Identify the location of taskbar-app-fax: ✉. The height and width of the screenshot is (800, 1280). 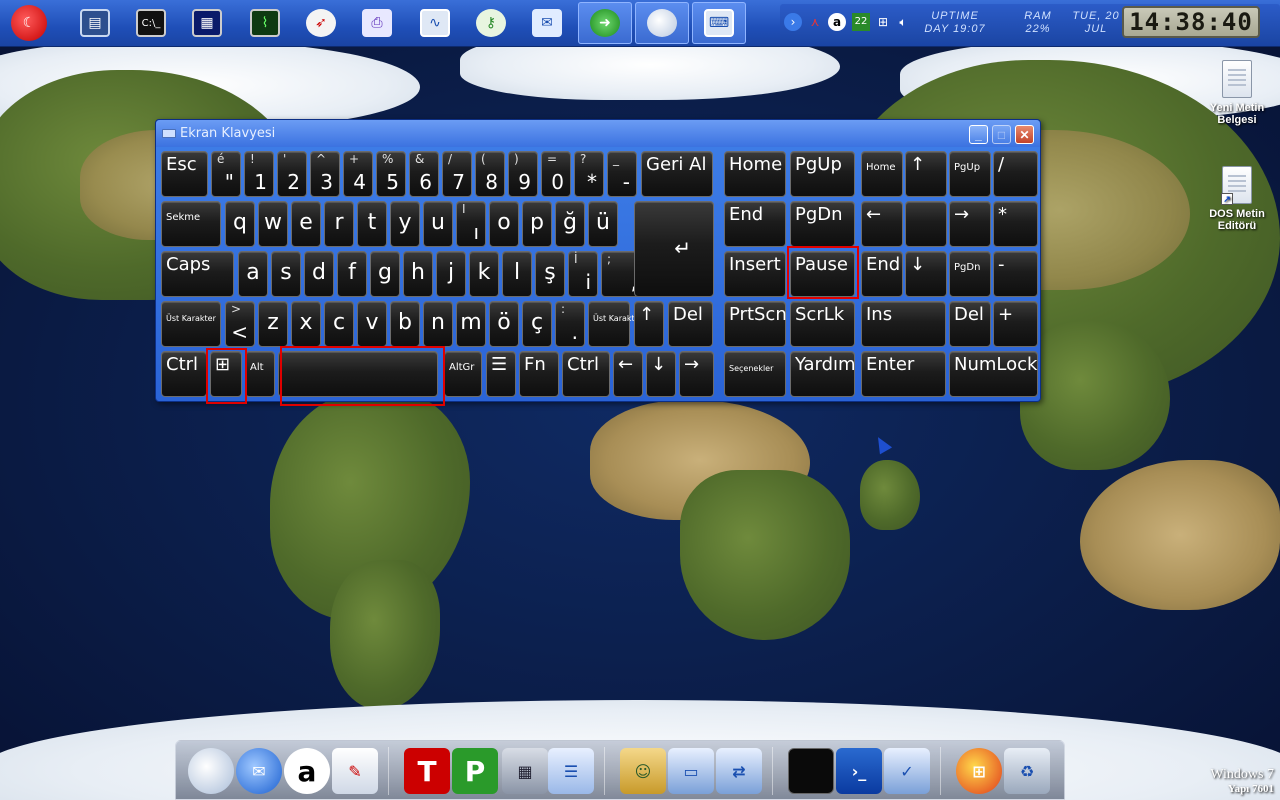
(547, 23).